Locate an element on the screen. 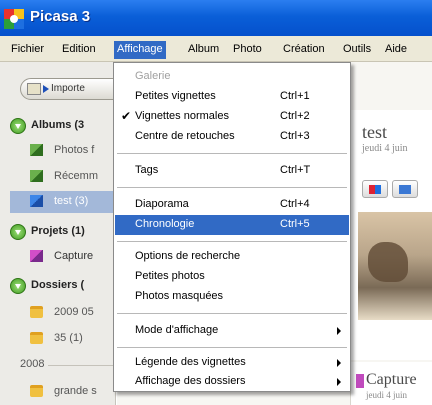 Image resolution: width=432 pixels, height=405 pixels. albums-header-label: Albums (3 is located at coordinates (58, 125).